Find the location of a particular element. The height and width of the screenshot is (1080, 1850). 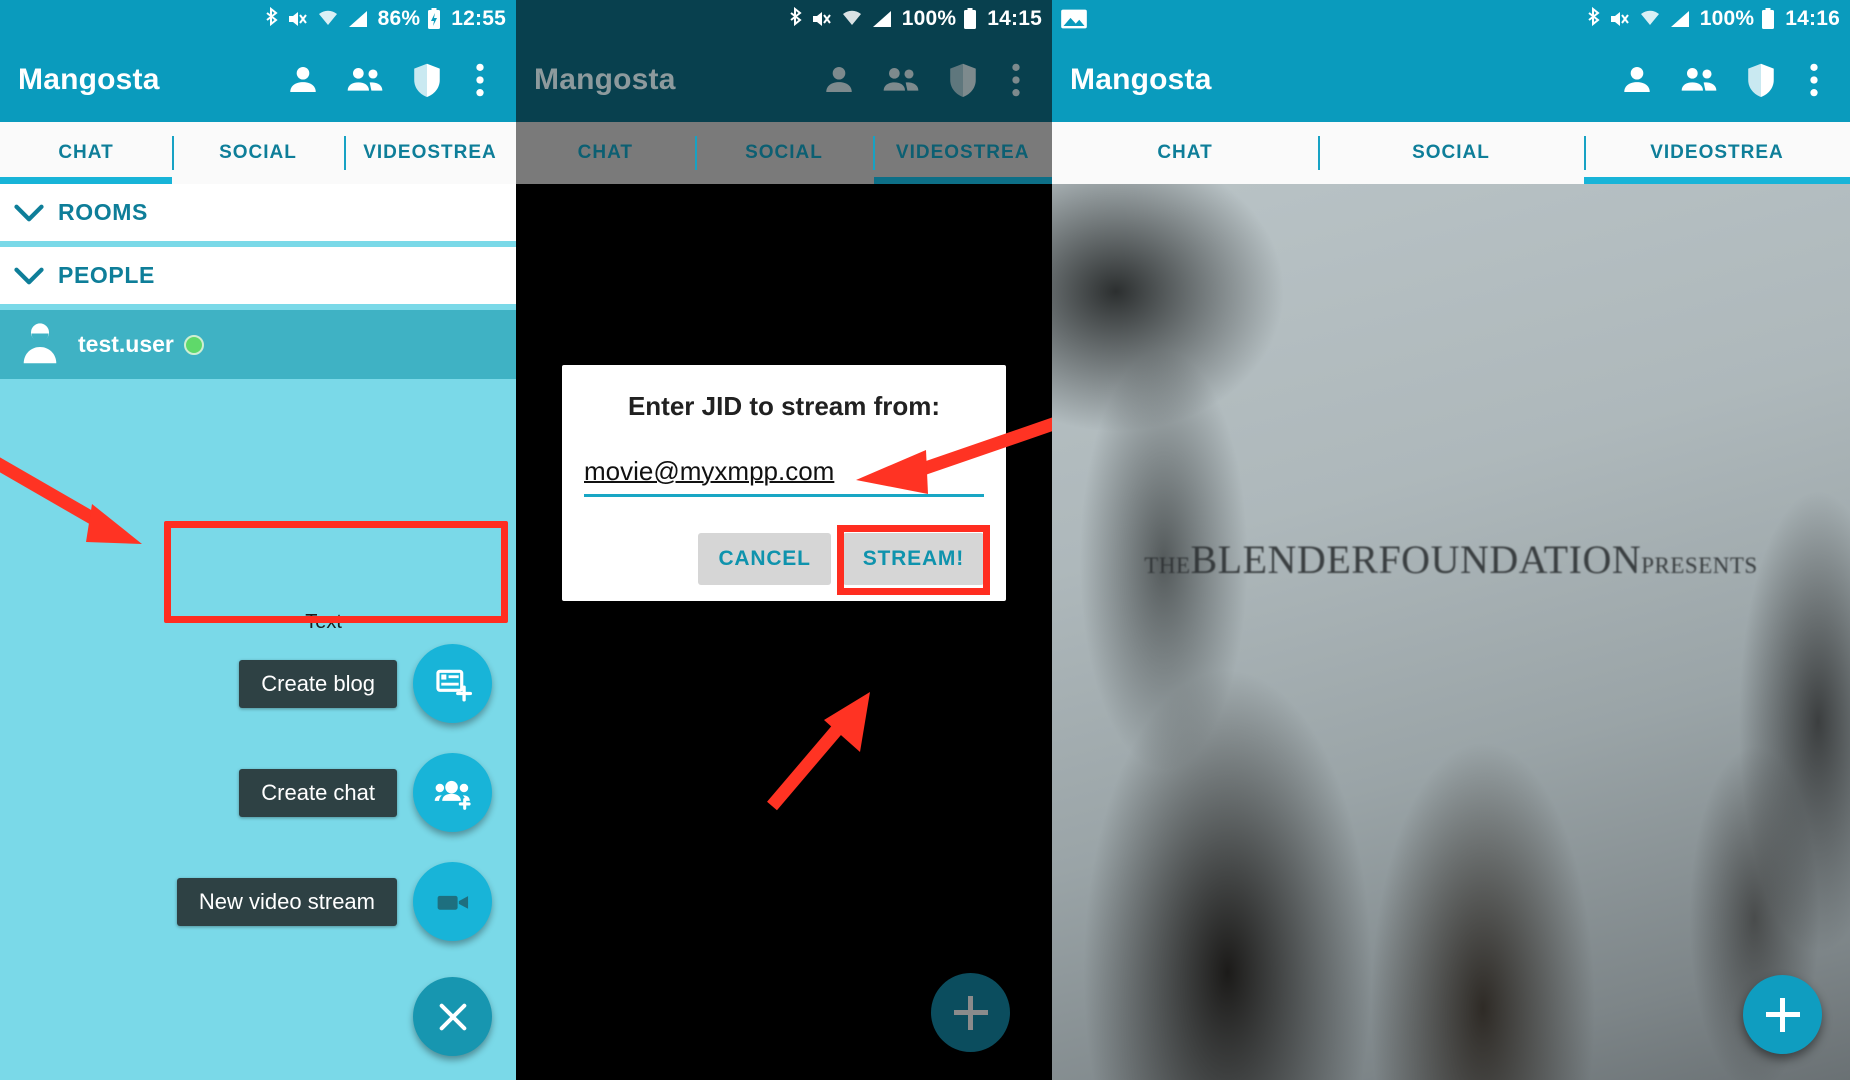

battery-full-icon is located at coordinates (1768, 19).